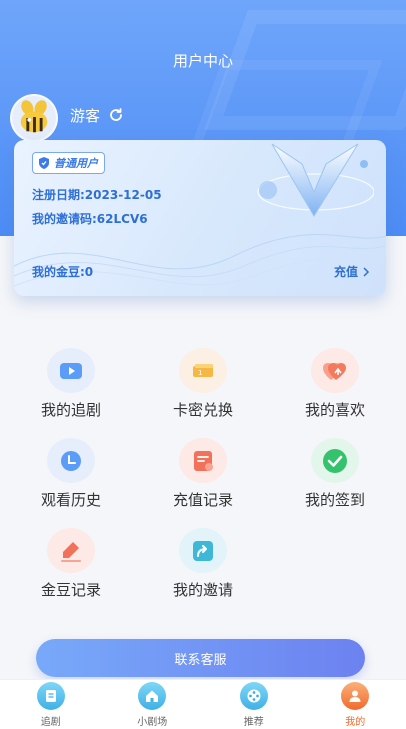 The height and width of the screenshot is (729, 406). I want to click on menu-item-my-likes: 我的喜欢, so click(335, 384).